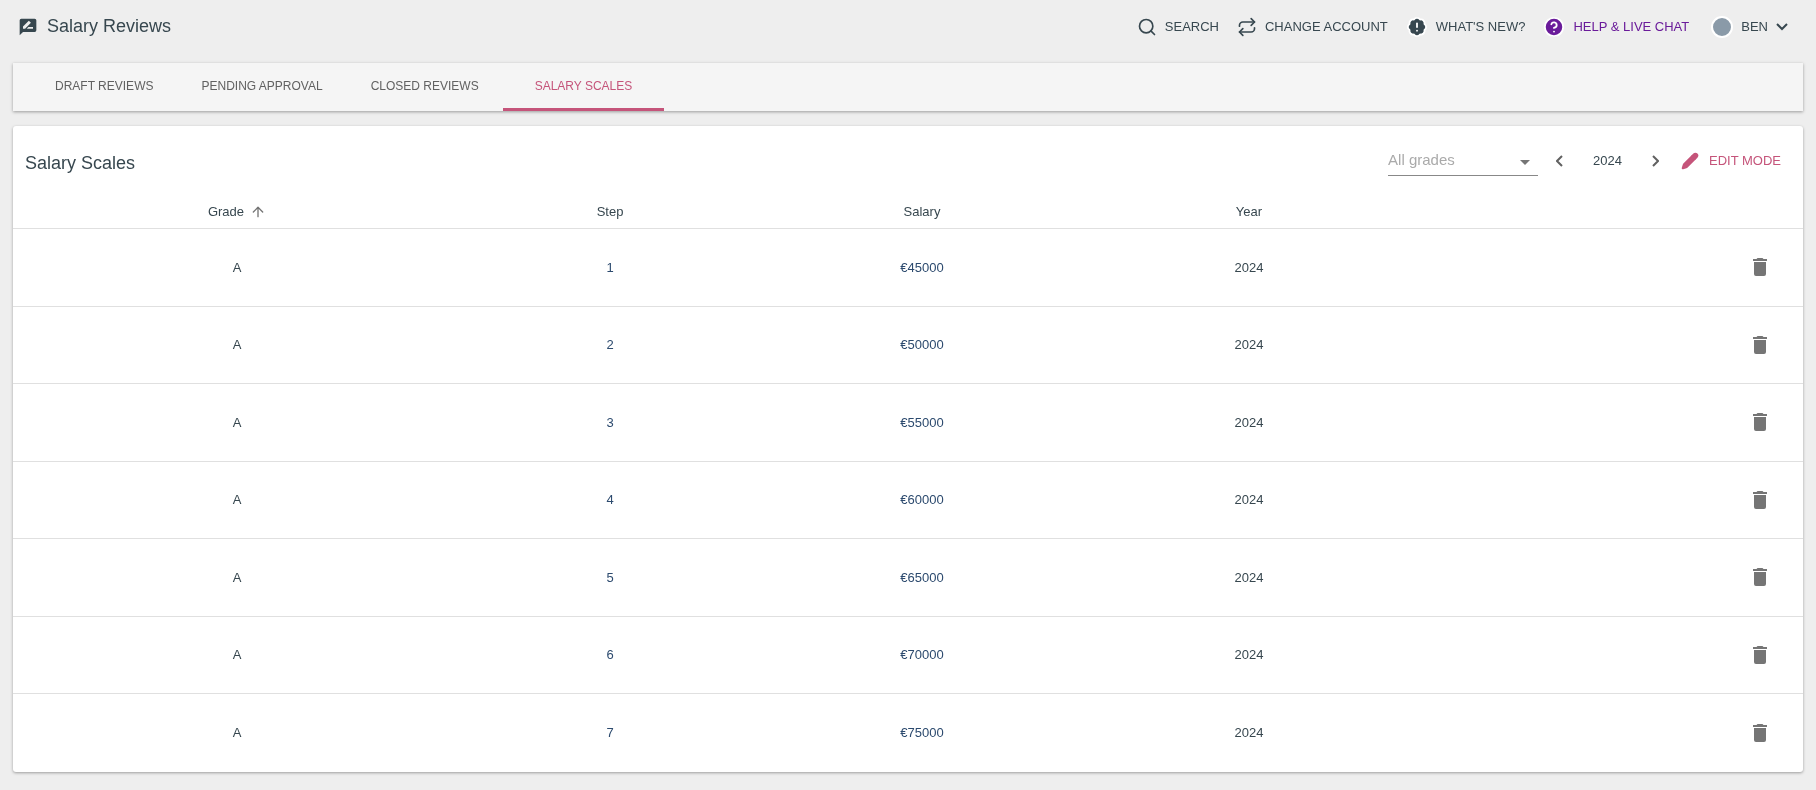 The image size is (1816, 790). I want to click on edit-mode-button: EDIT MODE, so click(1731, 161).